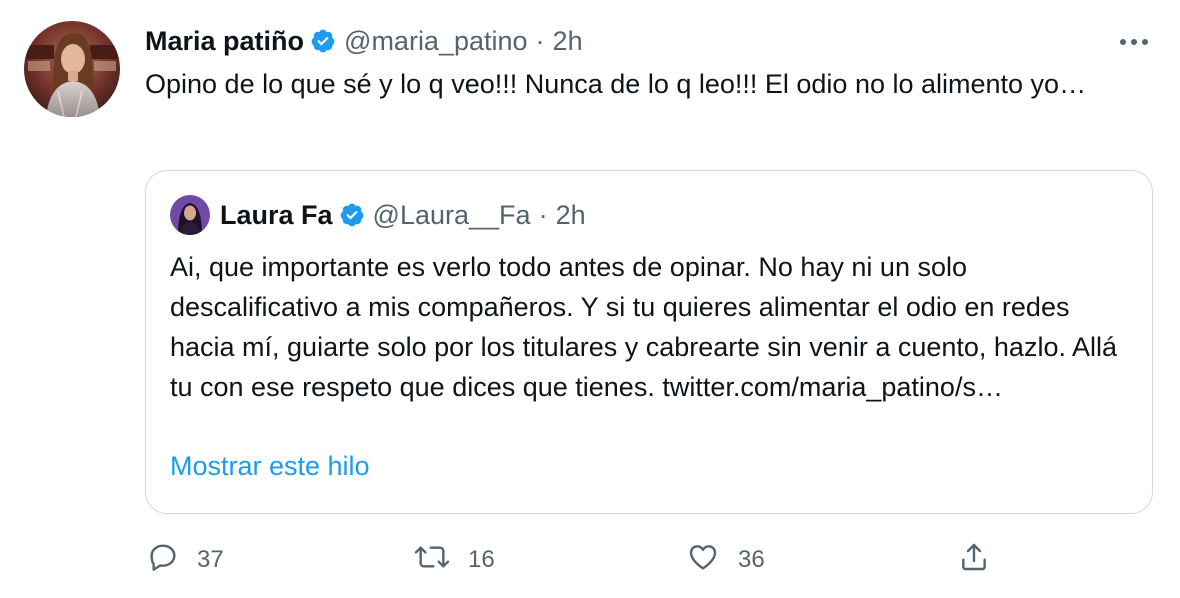 The width and height of the screenshot is (1180, 598). I want to click on more-options-icon, so click(1134, 42).